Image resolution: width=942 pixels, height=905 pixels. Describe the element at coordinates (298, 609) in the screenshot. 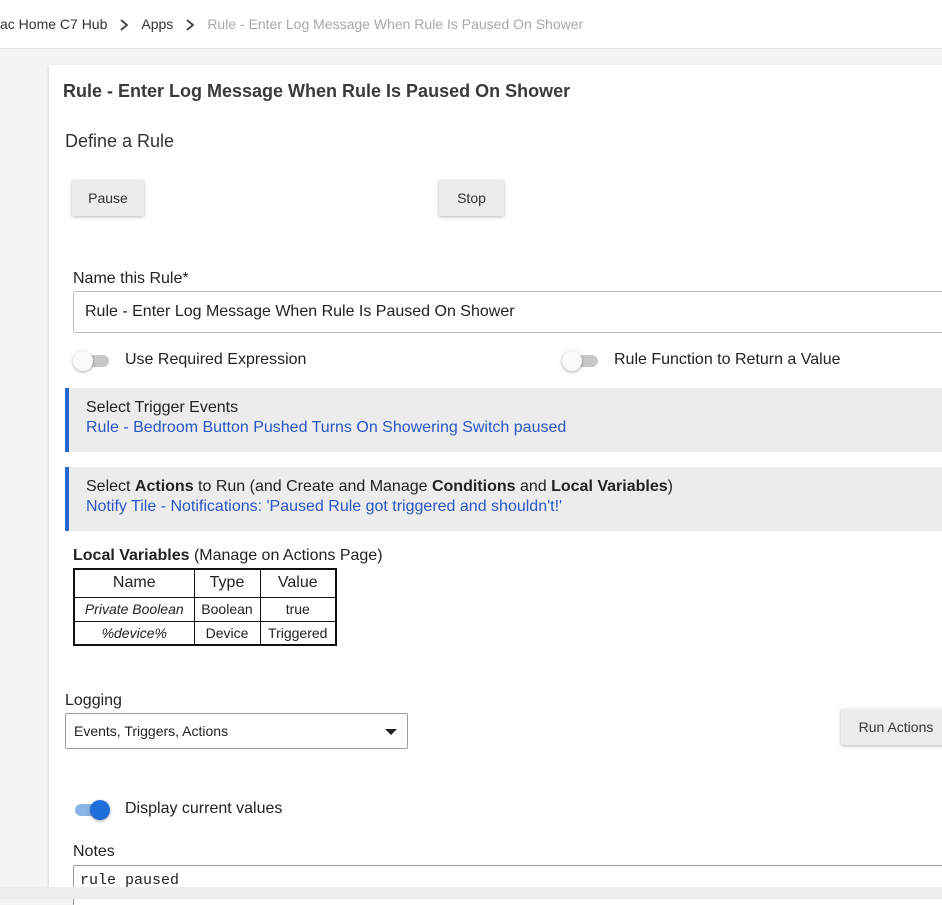

I see `variable-value: true` at that location.